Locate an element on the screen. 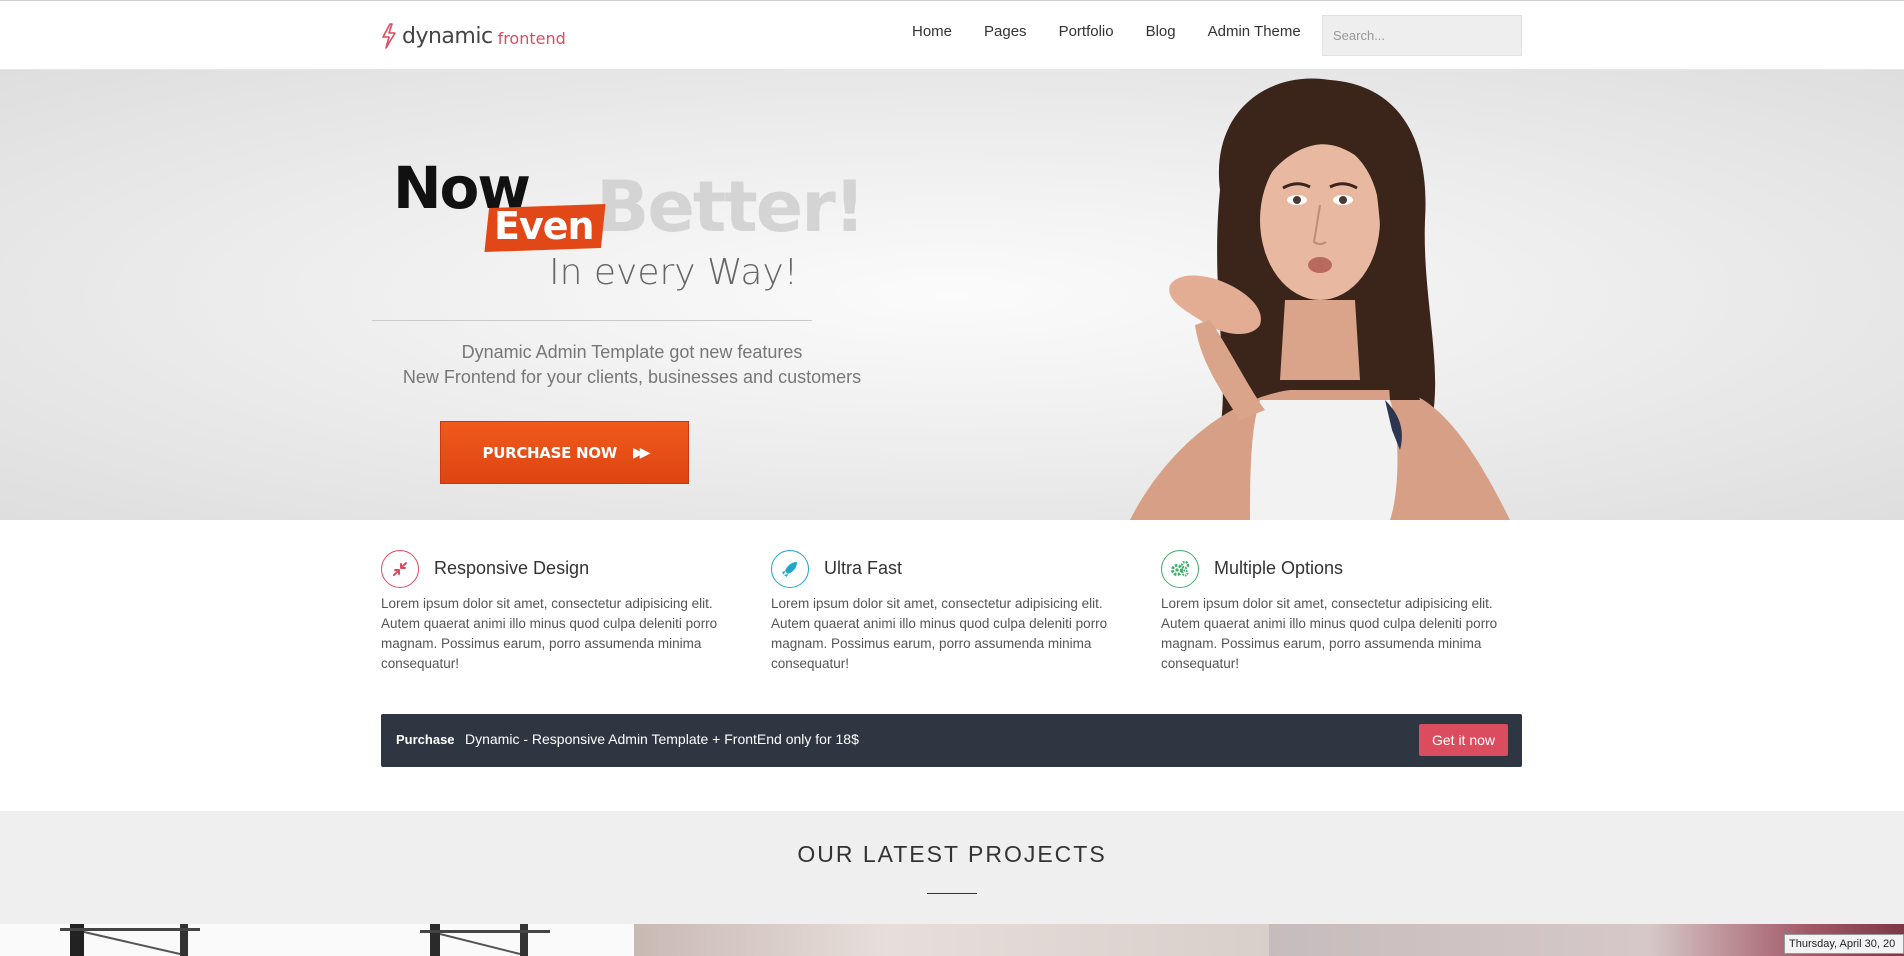  hero-tagline: In every Way! is located at coordinates (674, 272).